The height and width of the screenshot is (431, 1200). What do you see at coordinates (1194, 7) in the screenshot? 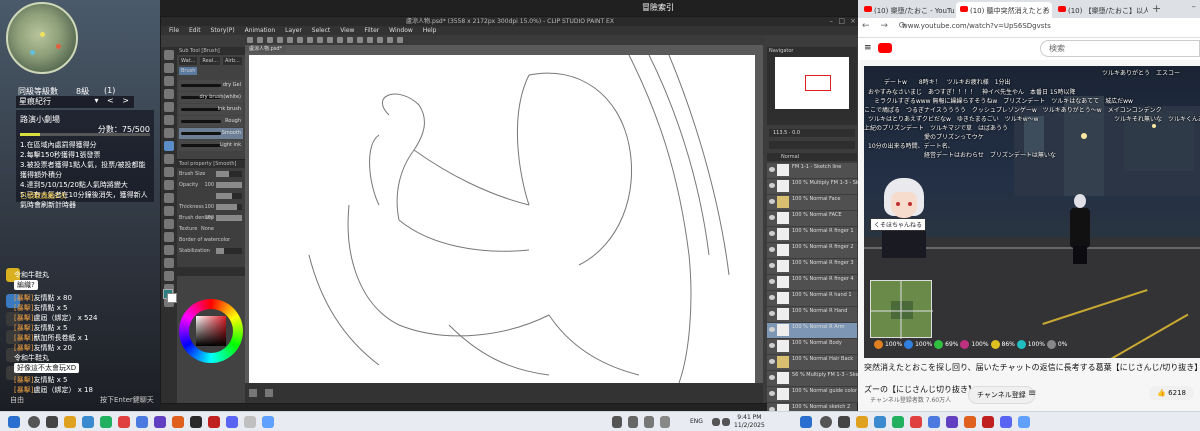
I see `window-controls: –` at bounding box center [1194, 7].